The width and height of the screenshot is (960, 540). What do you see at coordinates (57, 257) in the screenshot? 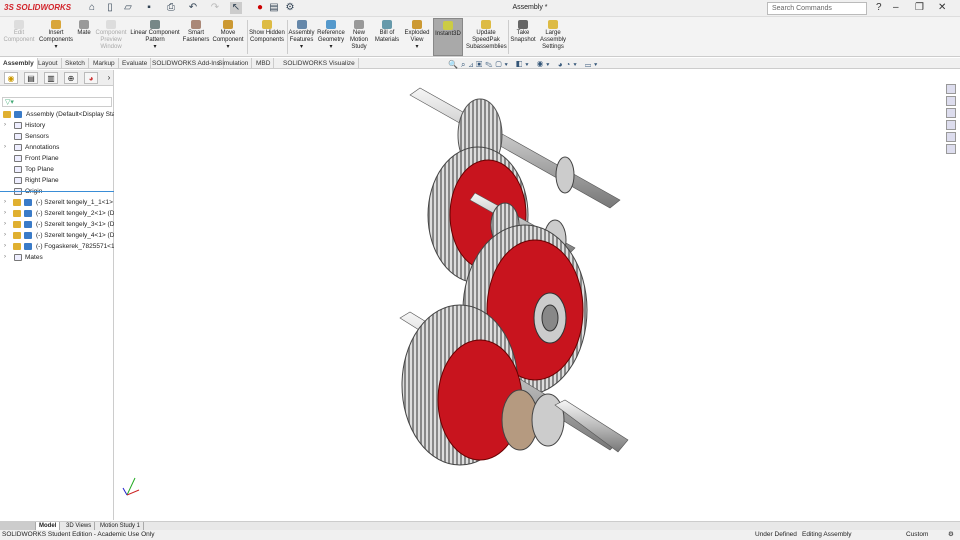
I see `tree-item: › Mates` at bounding box center [57, 257].